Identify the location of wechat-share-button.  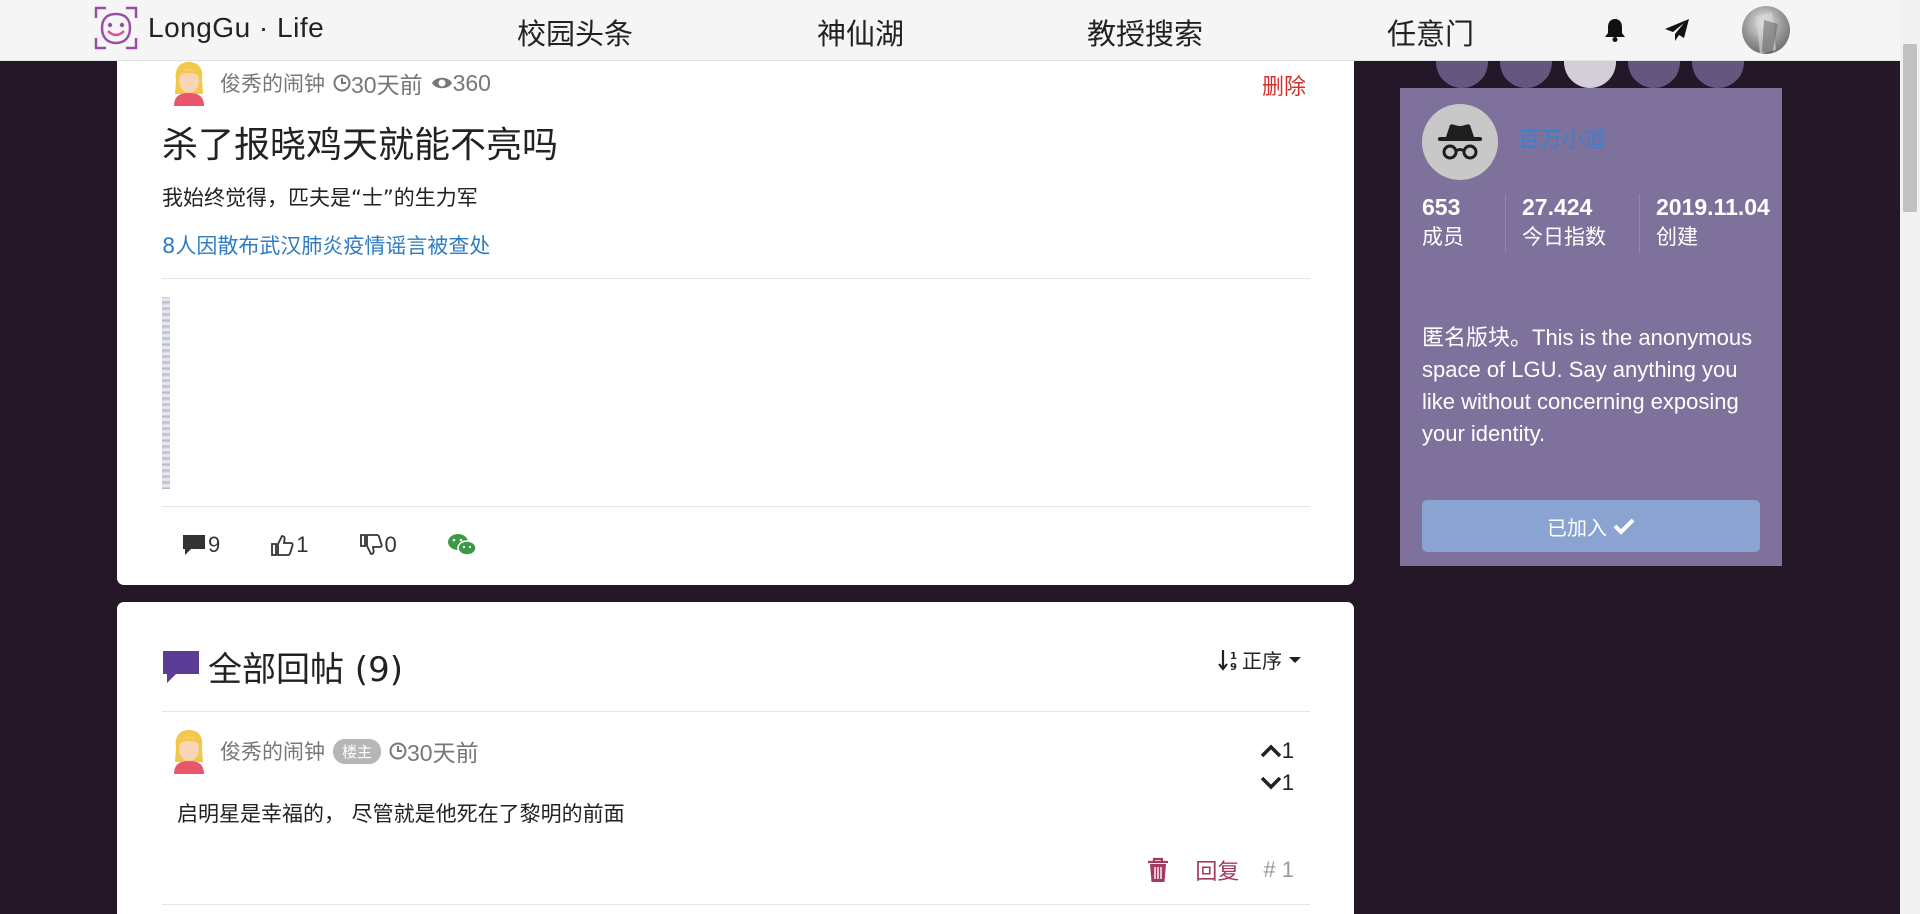
(463, 545).